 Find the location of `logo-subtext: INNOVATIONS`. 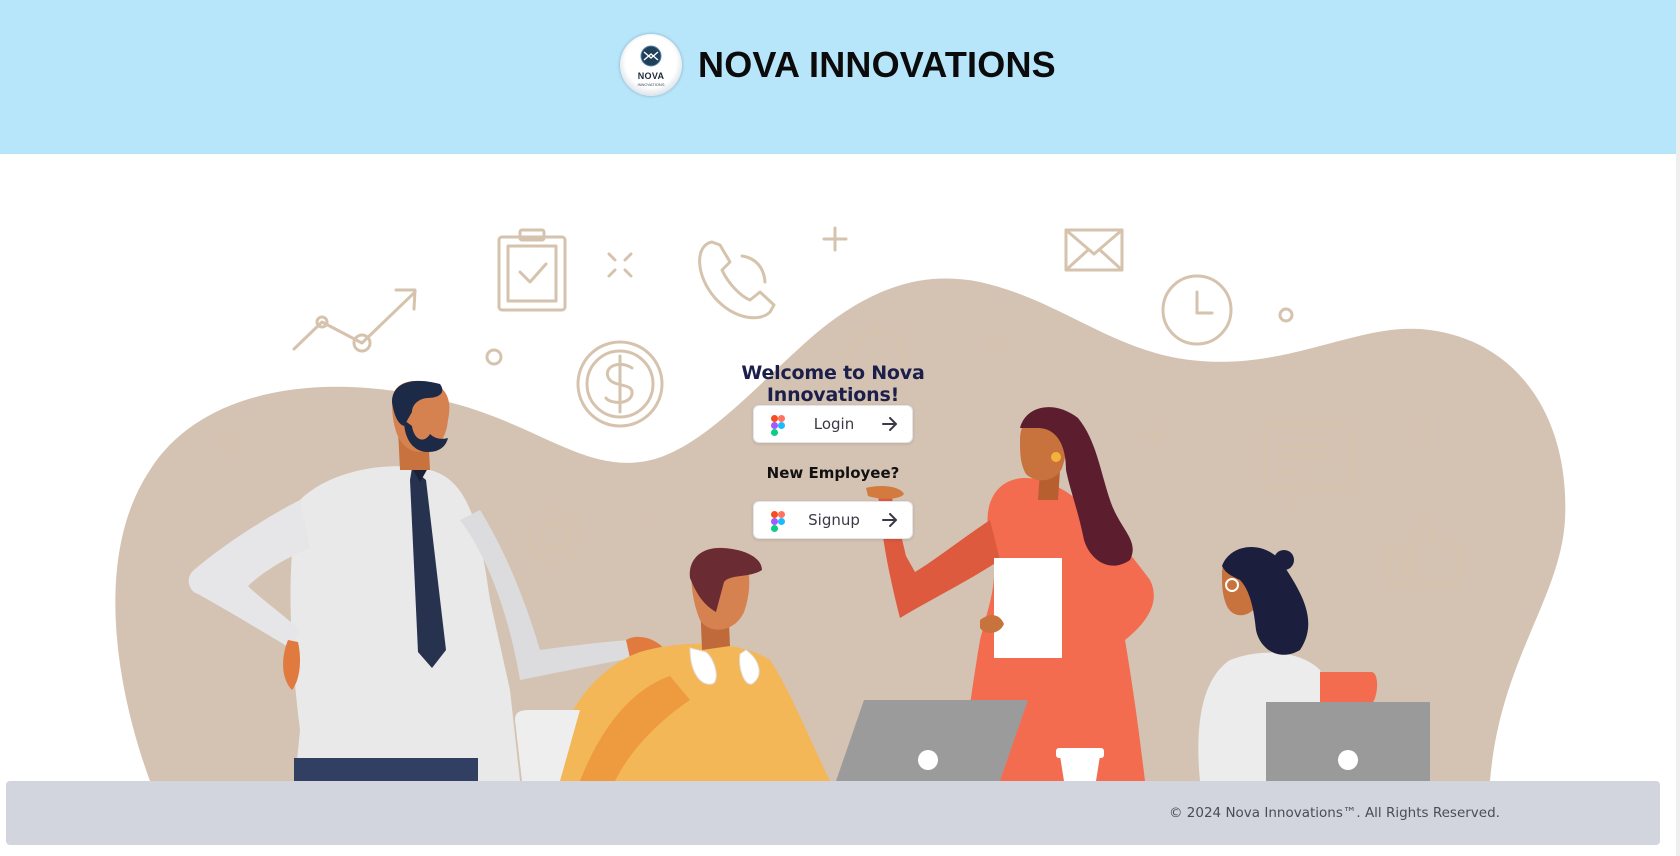

logo-subtext: INNOVATIONS is located at coordinates (651, 84).